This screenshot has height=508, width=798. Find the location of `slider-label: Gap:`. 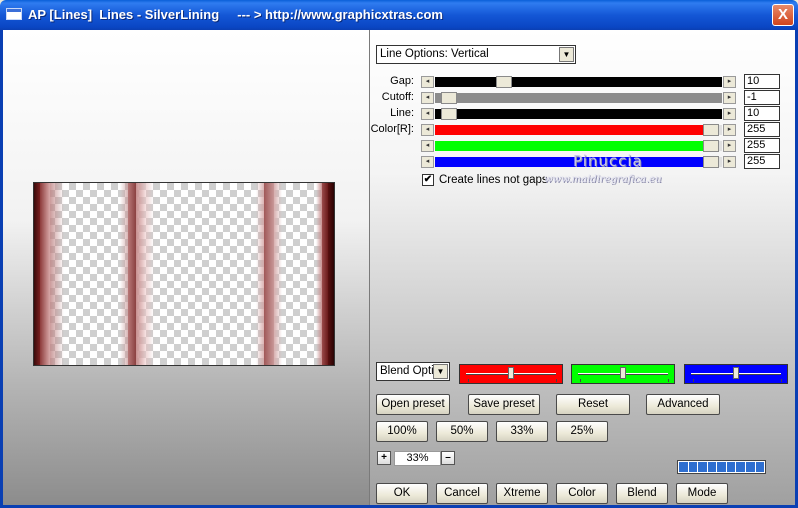

slider-label: Gap: is located at coordinates (402, 81).